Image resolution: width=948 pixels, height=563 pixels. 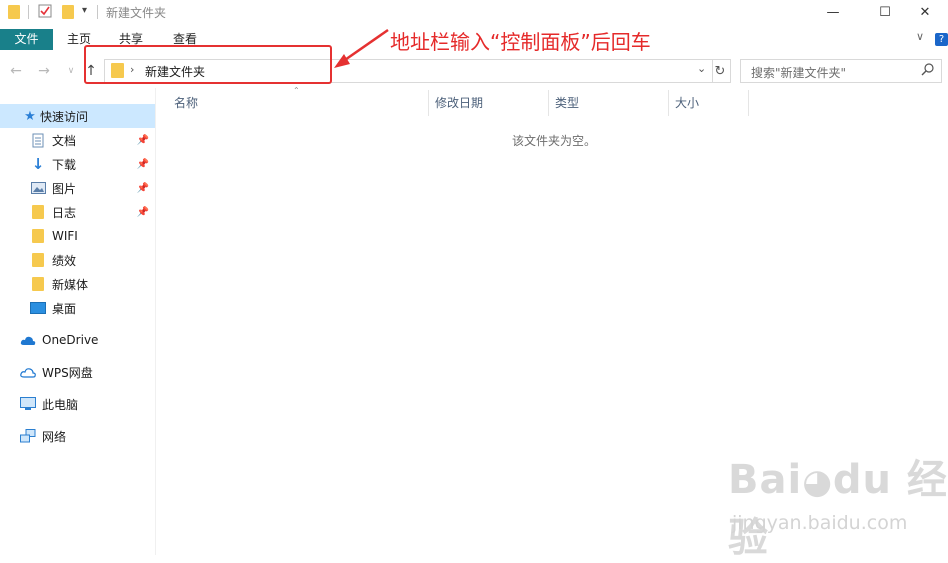 I want to click on watermark-url: jingyan.baidu.com, so click(x=820, y=523).